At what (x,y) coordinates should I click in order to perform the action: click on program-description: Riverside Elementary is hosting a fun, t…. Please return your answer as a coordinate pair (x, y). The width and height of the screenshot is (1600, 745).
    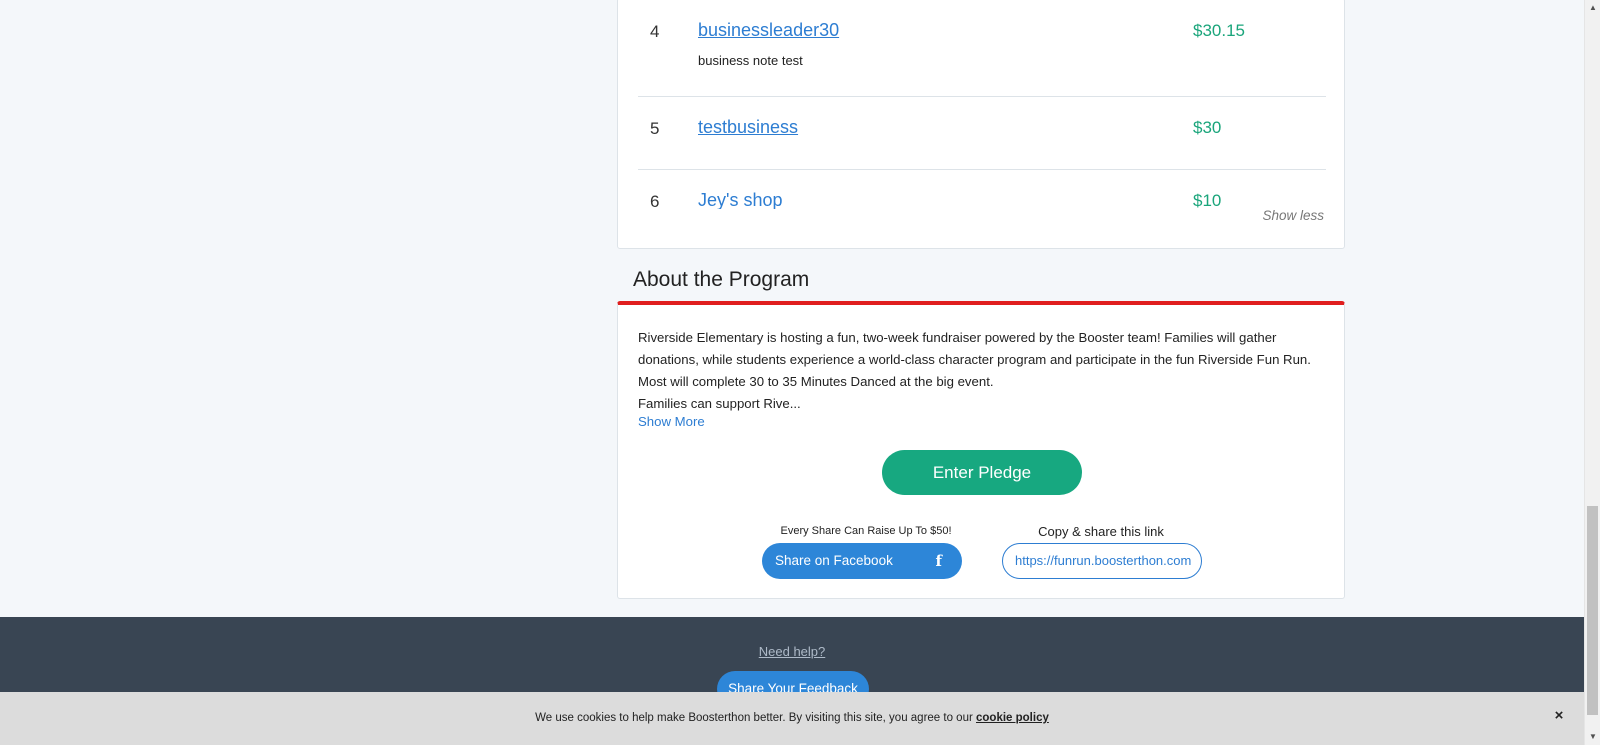
    Looking at the image, I should click on (983, 371).